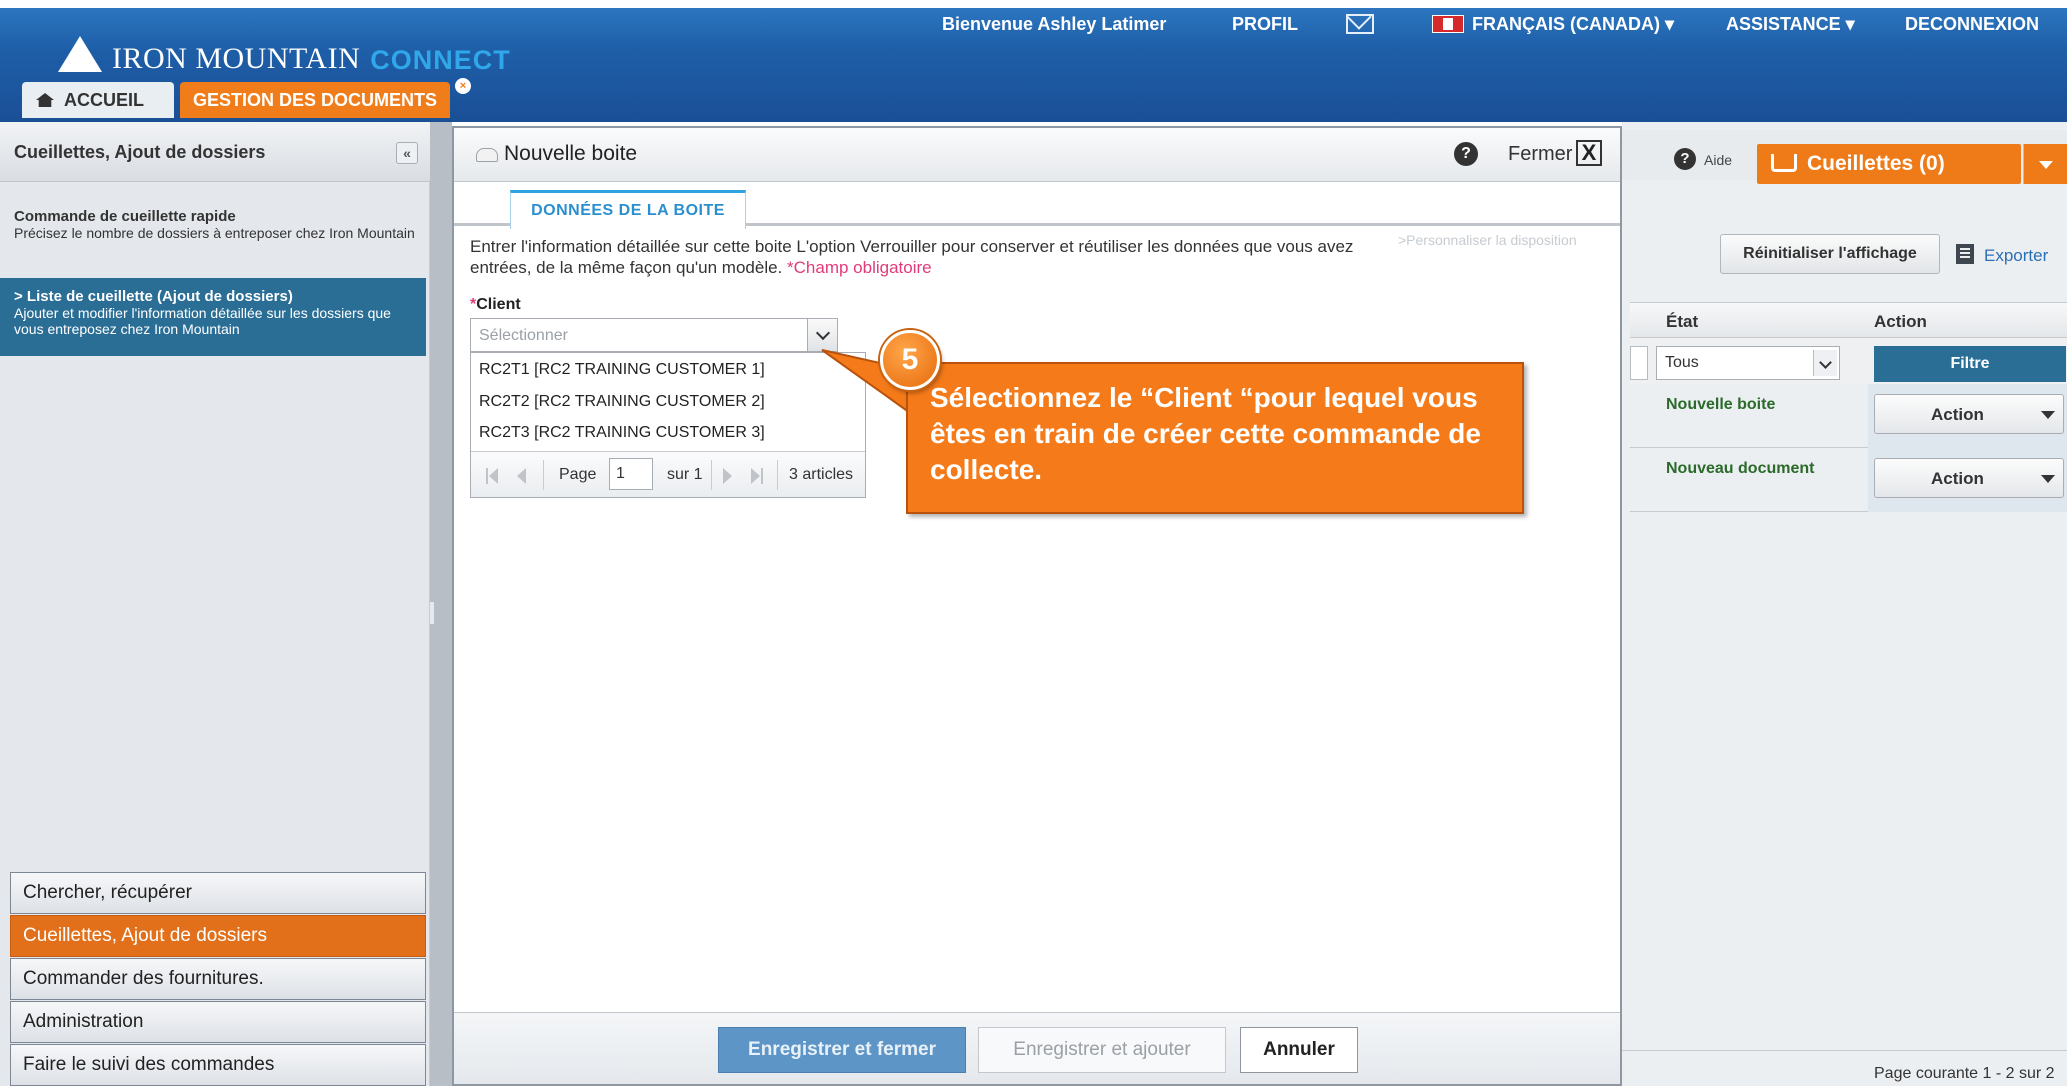 The width and height of the screenshot is (2067, 1086). I want to click on filter-input-partial, so click(1639, 363).